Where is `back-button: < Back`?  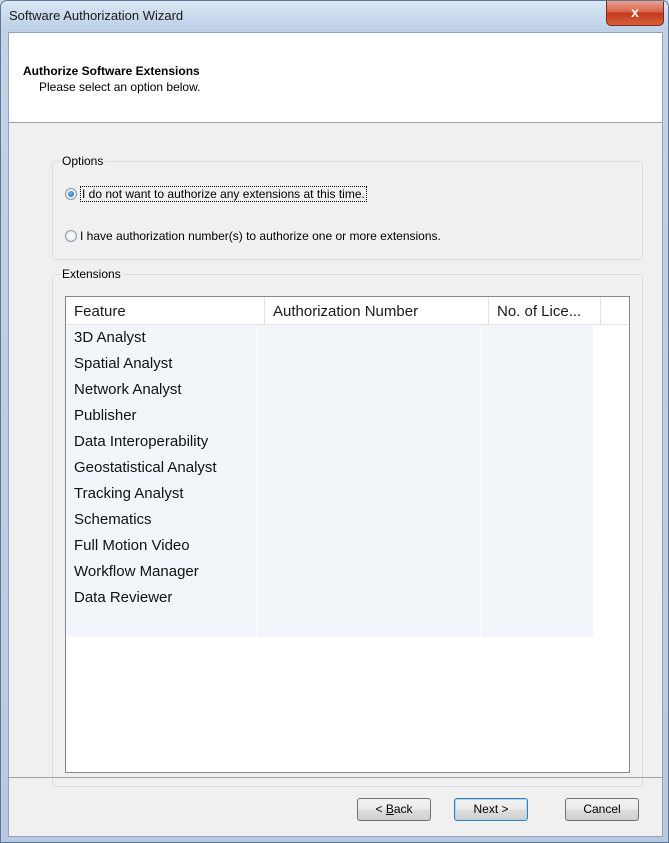
back-button: < Back is located at coordinates (394, 809).